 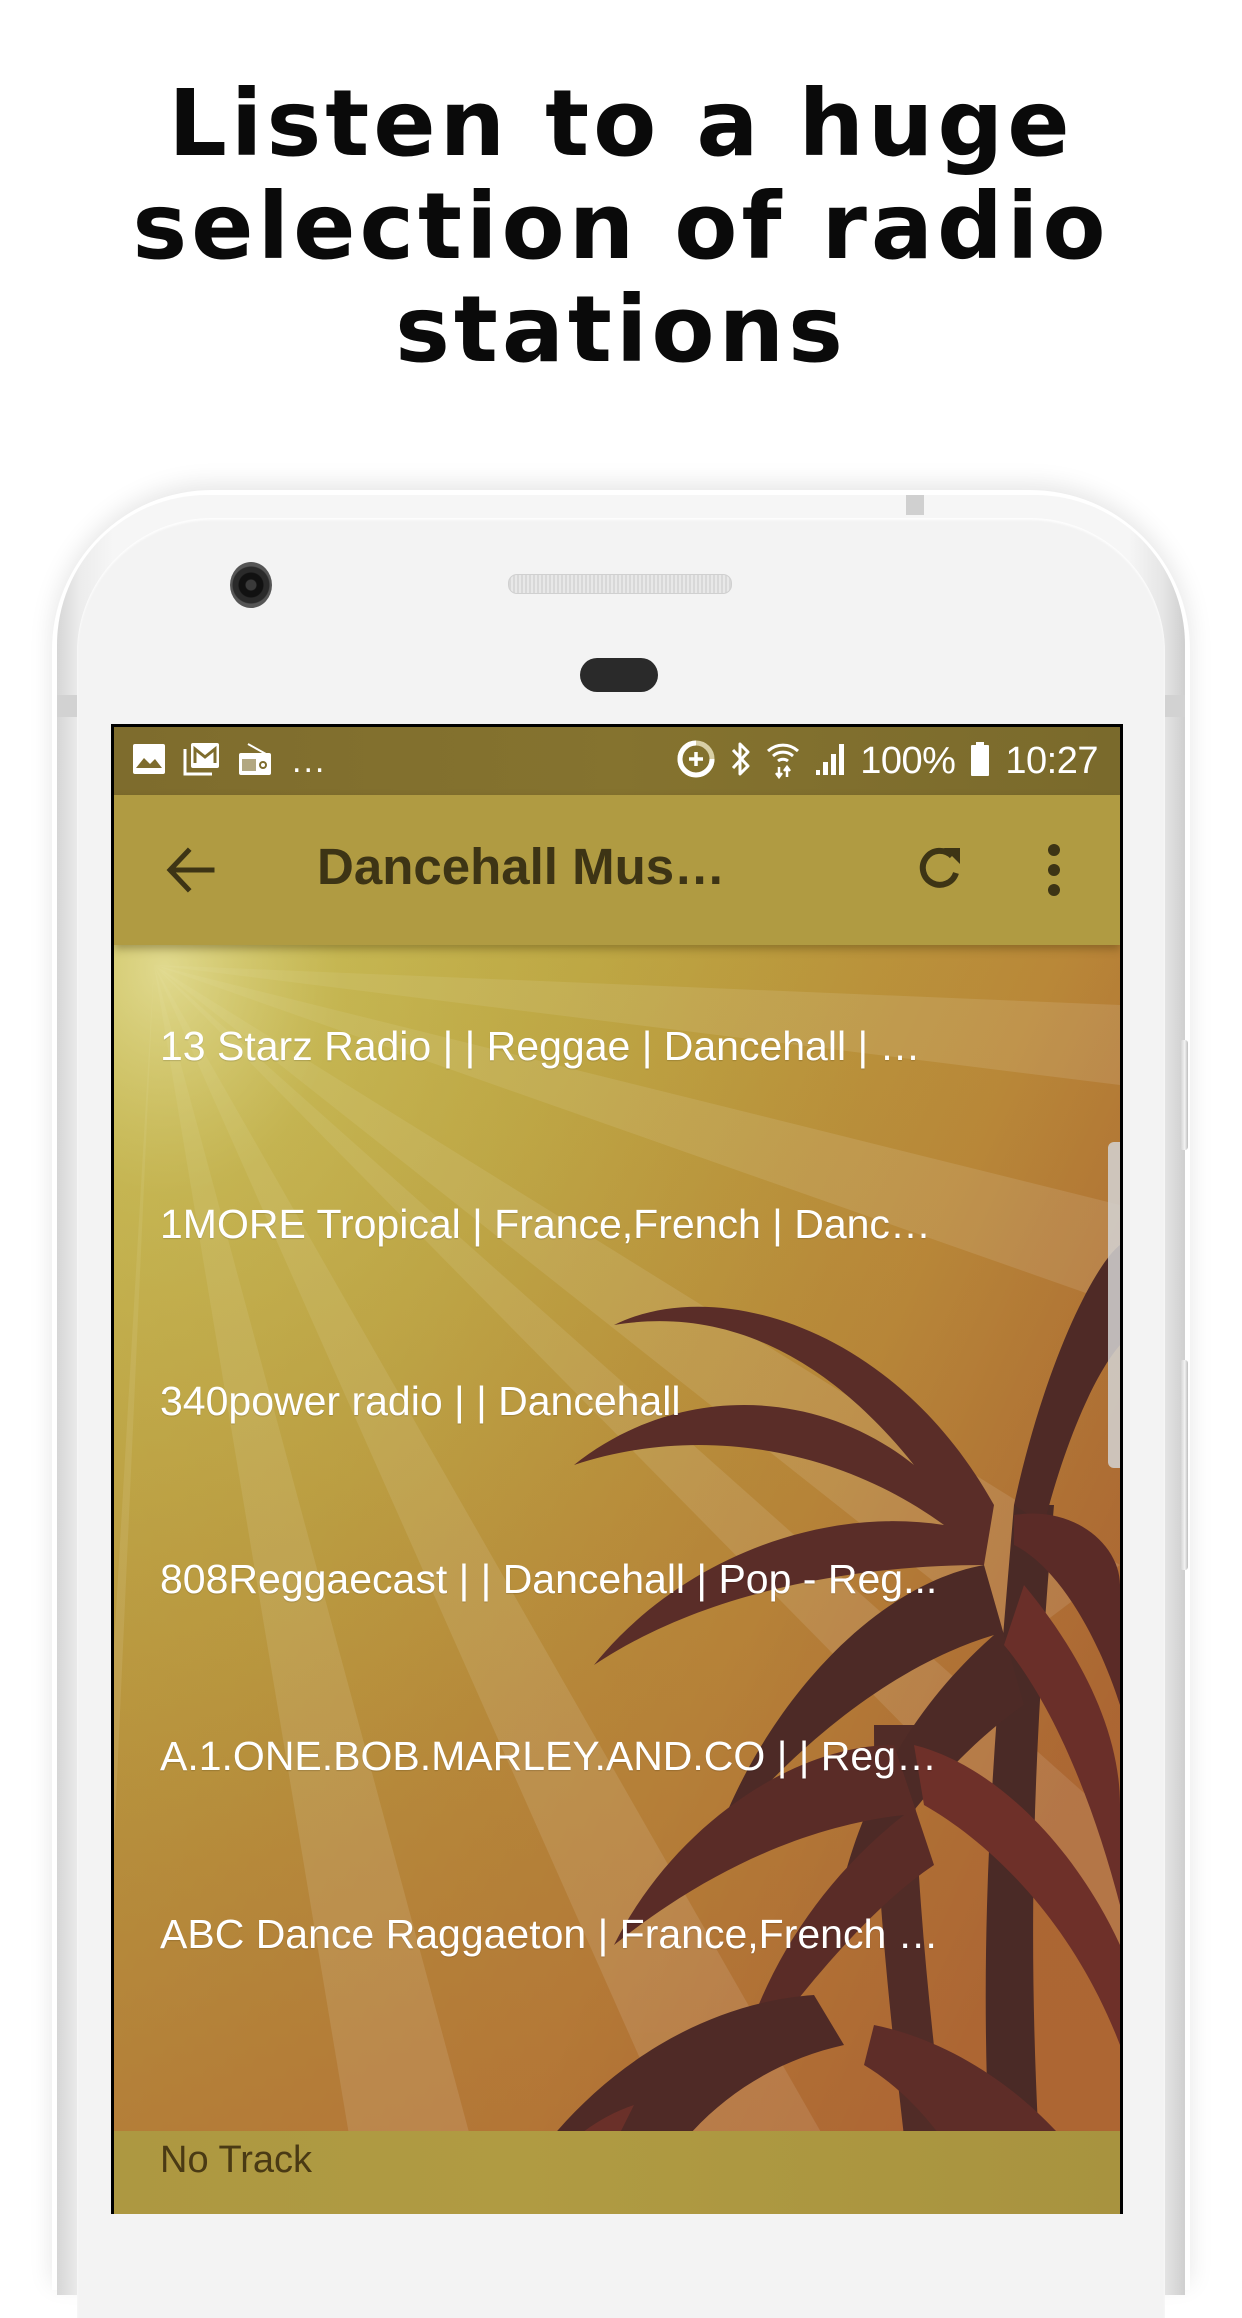 What do you see at coordinates (619, 675) in the screenshot?
I see `proximity-sensor` at bounding box center [619, 675].